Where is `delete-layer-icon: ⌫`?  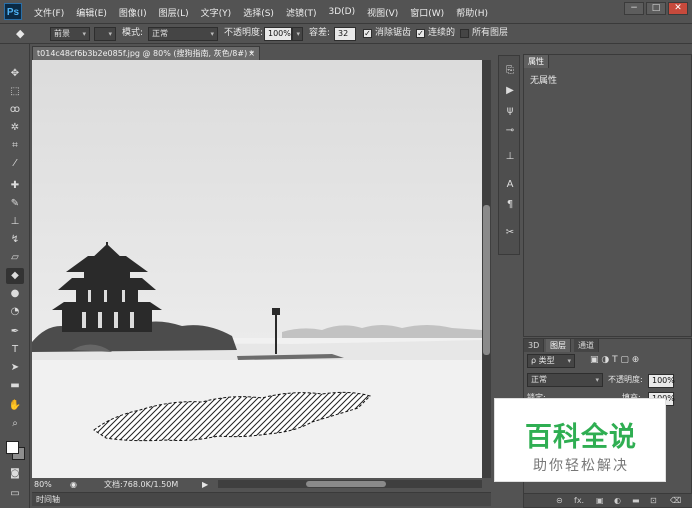
delete-layer-icon: ⌫ is located at coordinates (675, 500).